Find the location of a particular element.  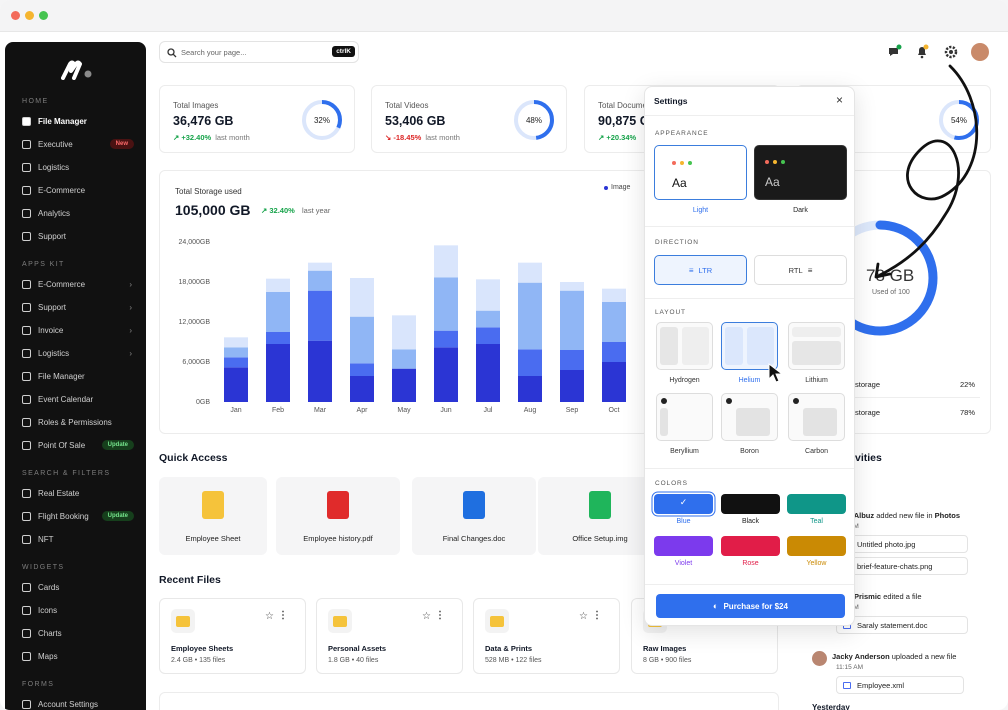

sidebar-item-support: Support › is located at coordinates (80, 307).